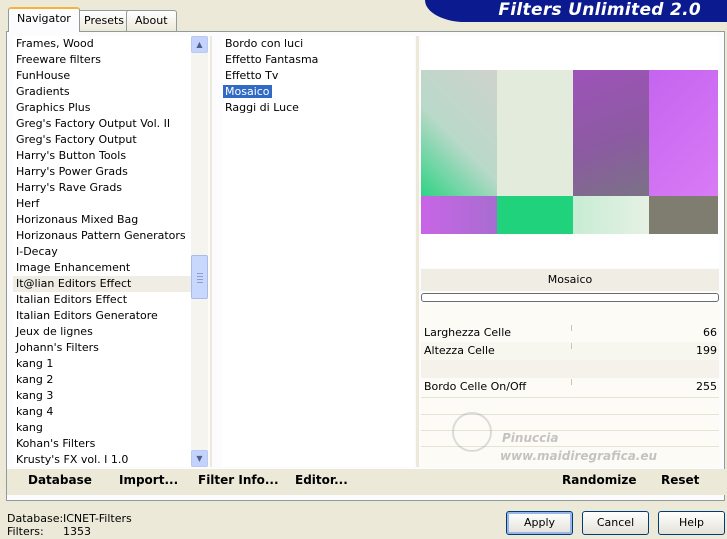 The height and width of the screenshot is (539, 727). I want to click on filter-item-label: Effetto Fantasma, so click(272, 59).